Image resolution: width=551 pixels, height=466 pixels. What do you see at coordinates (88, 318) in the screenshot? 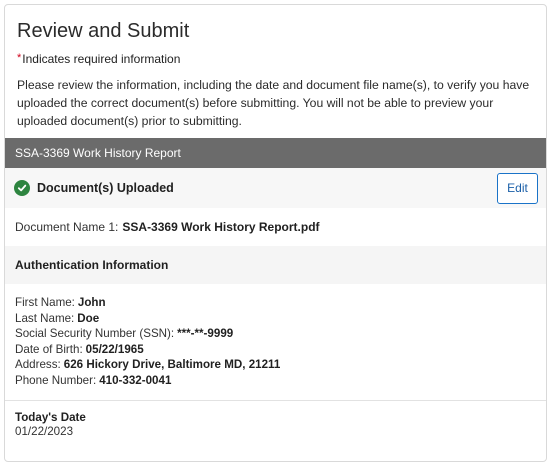
I see `field-value: Doe` at bounding box center [88, 318].